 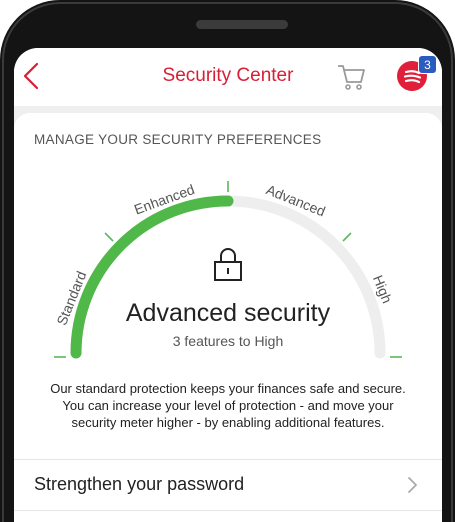 I want to click on cart-icon, so click(x=351, y=77).